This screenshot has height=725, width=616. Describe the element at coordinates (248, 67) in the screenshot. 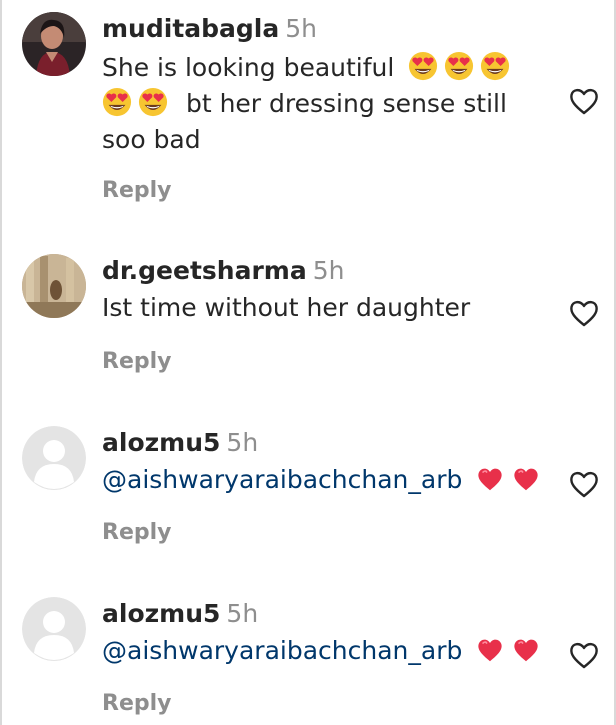

I see `comment-text-line: She is looking beautiful` at that location.